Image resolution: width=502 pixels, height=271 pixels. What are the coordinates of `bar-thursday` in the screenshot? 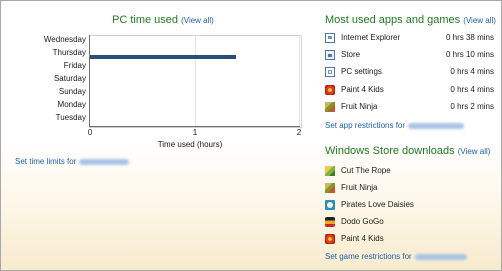 It's located at (163, 56).